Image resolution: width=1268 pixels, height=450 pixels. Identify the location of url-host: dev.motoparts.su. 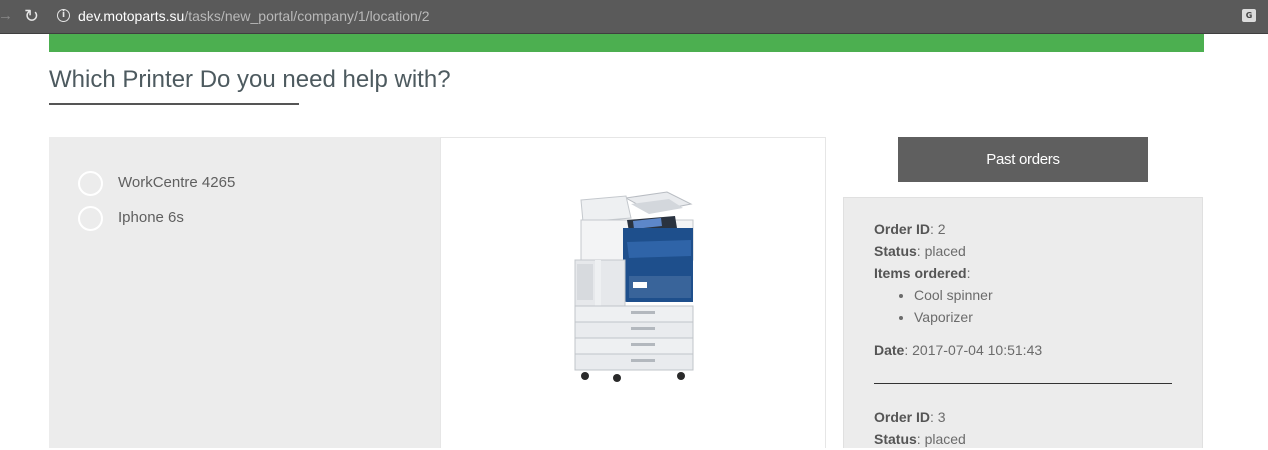
(131, 16).